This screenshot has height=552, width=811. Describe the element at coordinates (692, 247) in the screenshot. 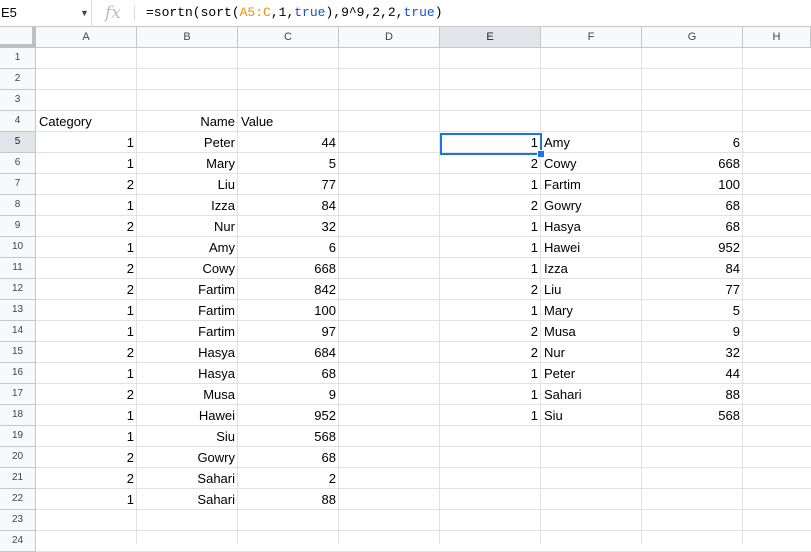

I see `result-value-cell: 952` at that location.